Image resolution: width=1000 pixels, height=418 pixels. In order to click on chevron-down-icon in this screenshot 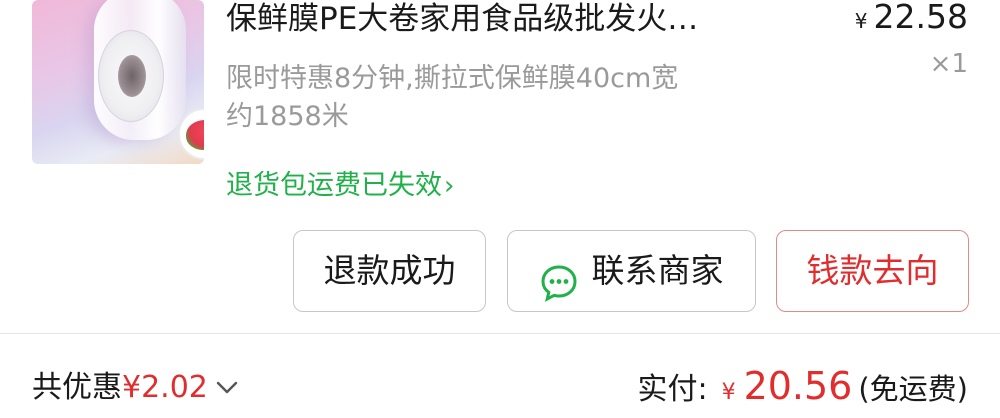, I will do `click(227, 386)`.